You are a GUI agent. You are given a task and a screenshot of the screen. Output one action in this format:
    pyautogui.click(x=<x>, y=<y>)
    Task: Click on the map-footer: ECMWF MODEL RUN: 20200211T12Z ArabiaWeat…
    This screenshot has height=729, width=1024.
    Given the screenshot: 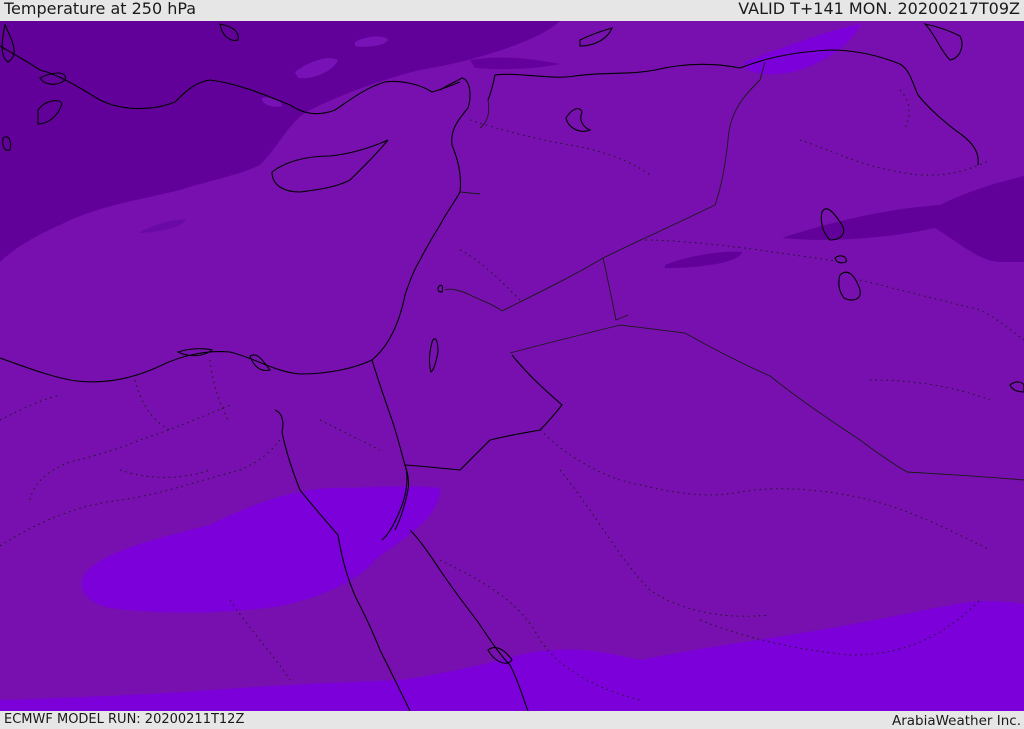 What is the action you would take?
    pyautogui.click(x=512, y=720)
    